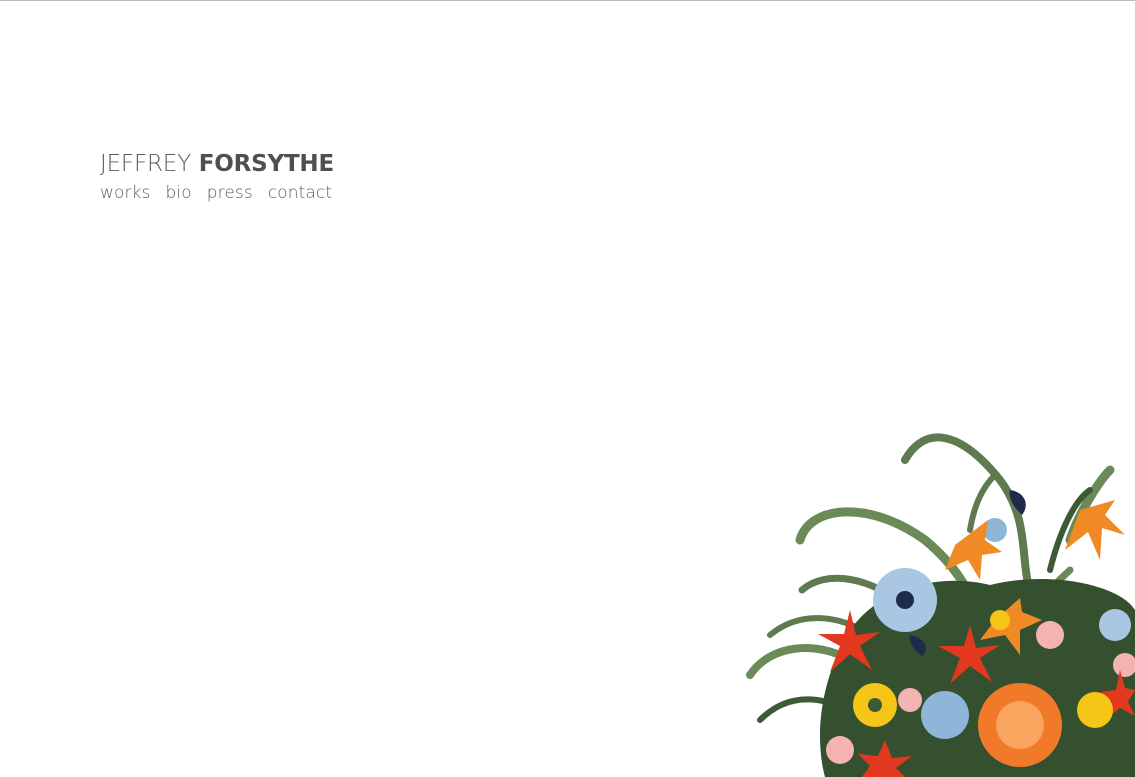 This screenshot has width=1135, height=777. Describe the element at coordinates (905, 600) in the screenshot. I see `blue-flower-center` at that location.